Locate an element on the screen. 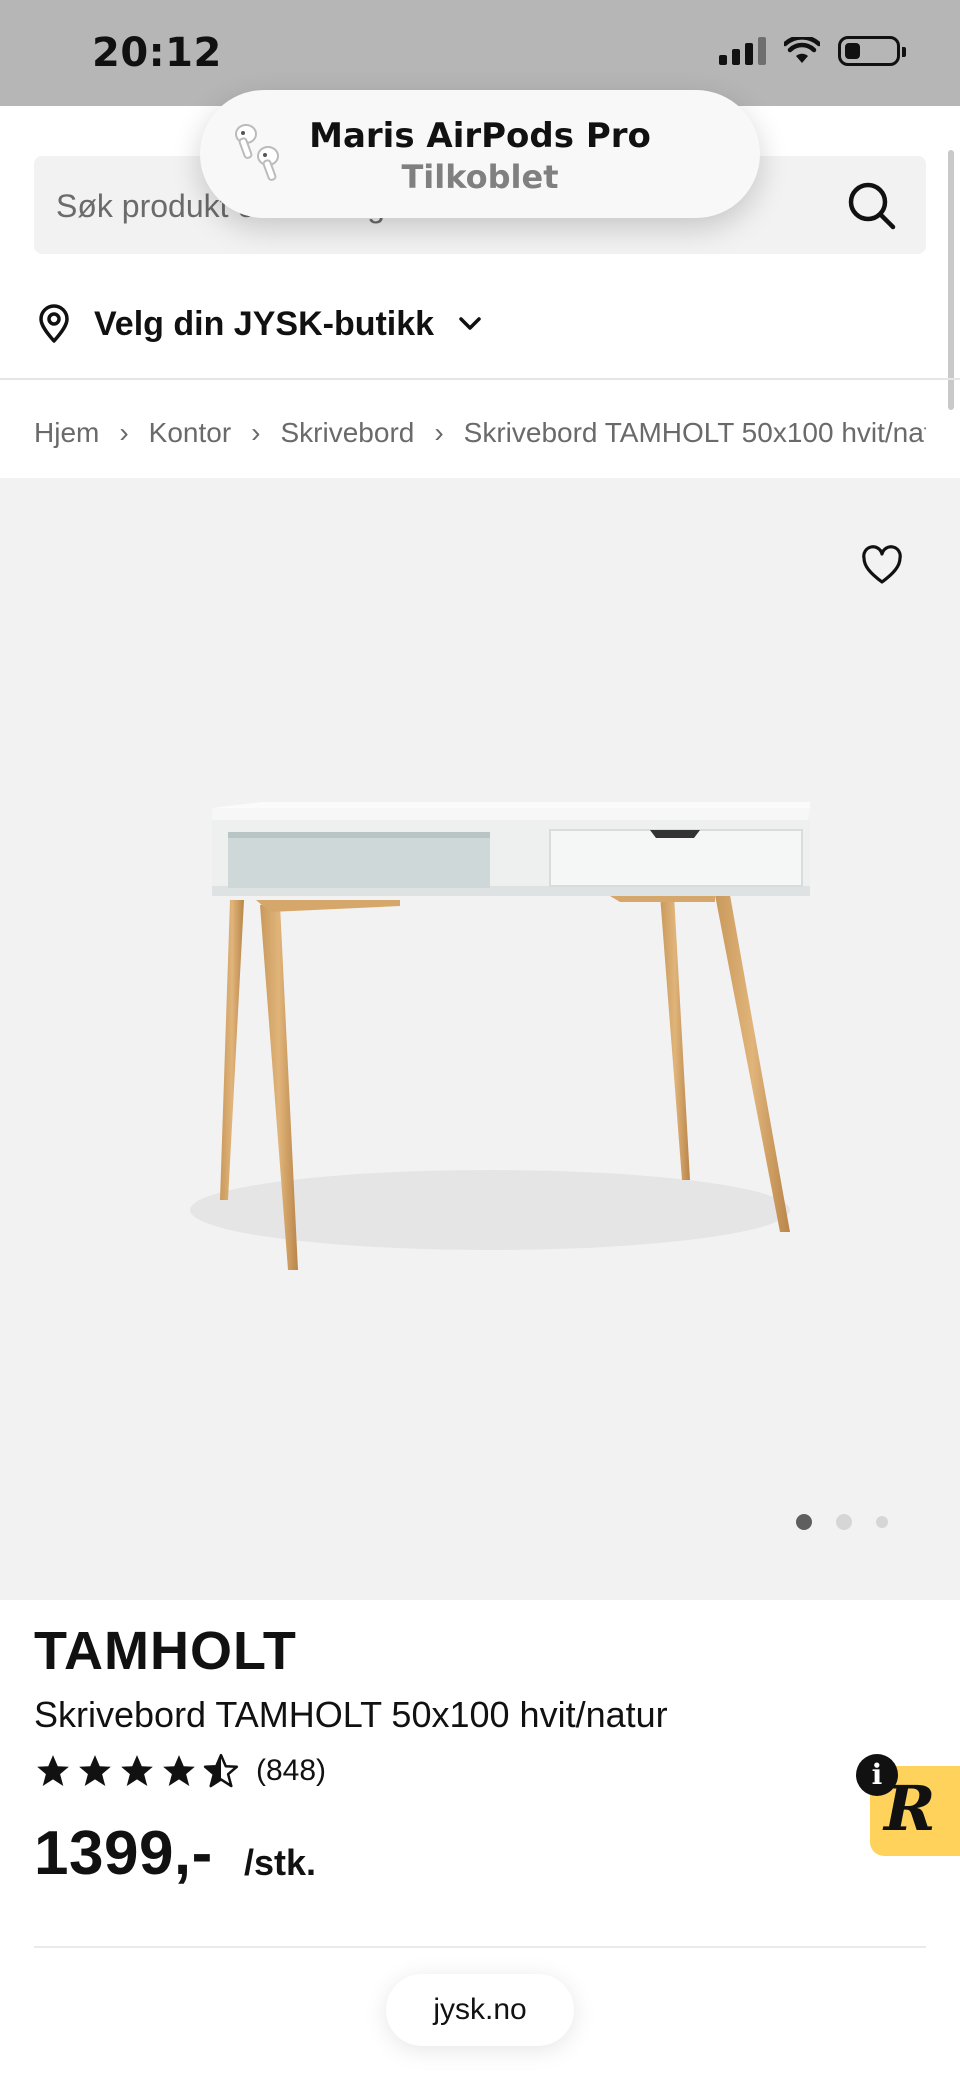  chevron-down-icon is located at coordinates (470, 323).